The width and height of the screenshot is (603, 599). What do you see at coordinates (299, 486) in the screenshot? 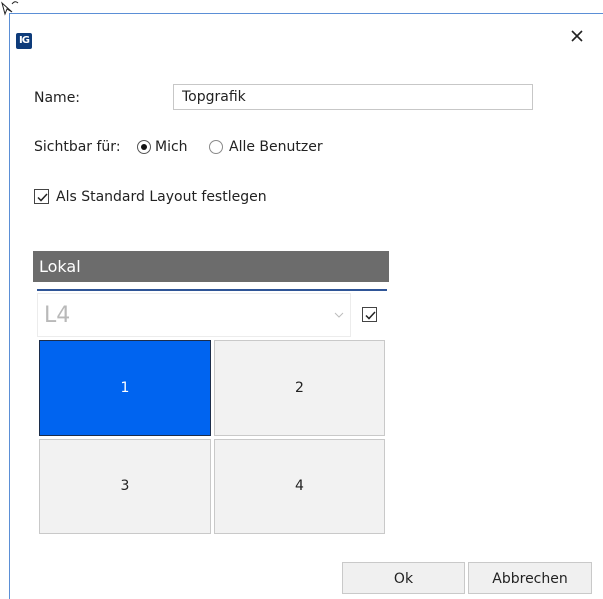
I see `grid-cell-4: 4` at bounding box center [299, 486].